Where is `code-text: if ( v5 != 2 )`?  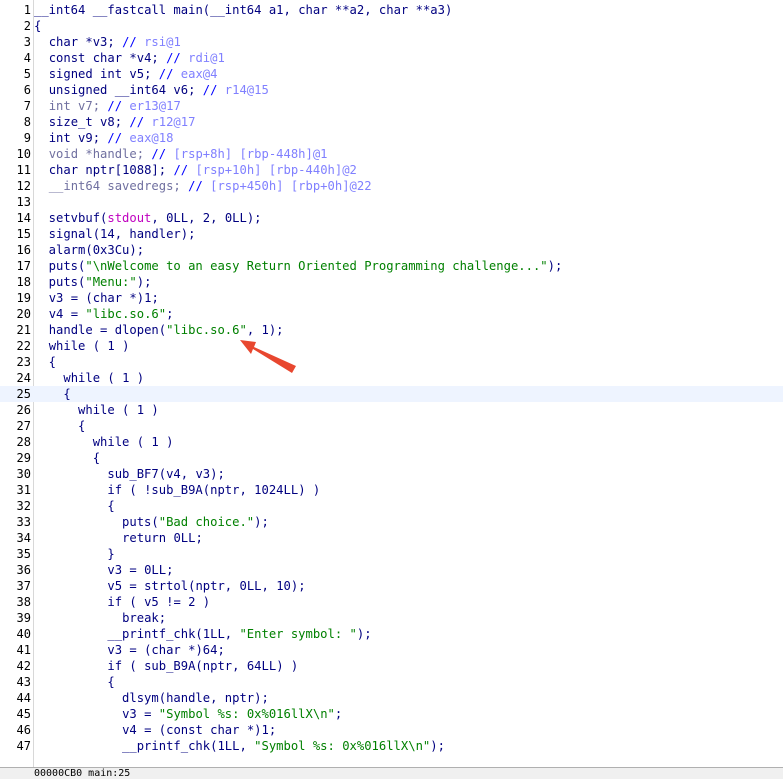
code-text: if ( v5 != 2 ) is located at coordinates (122, 602).